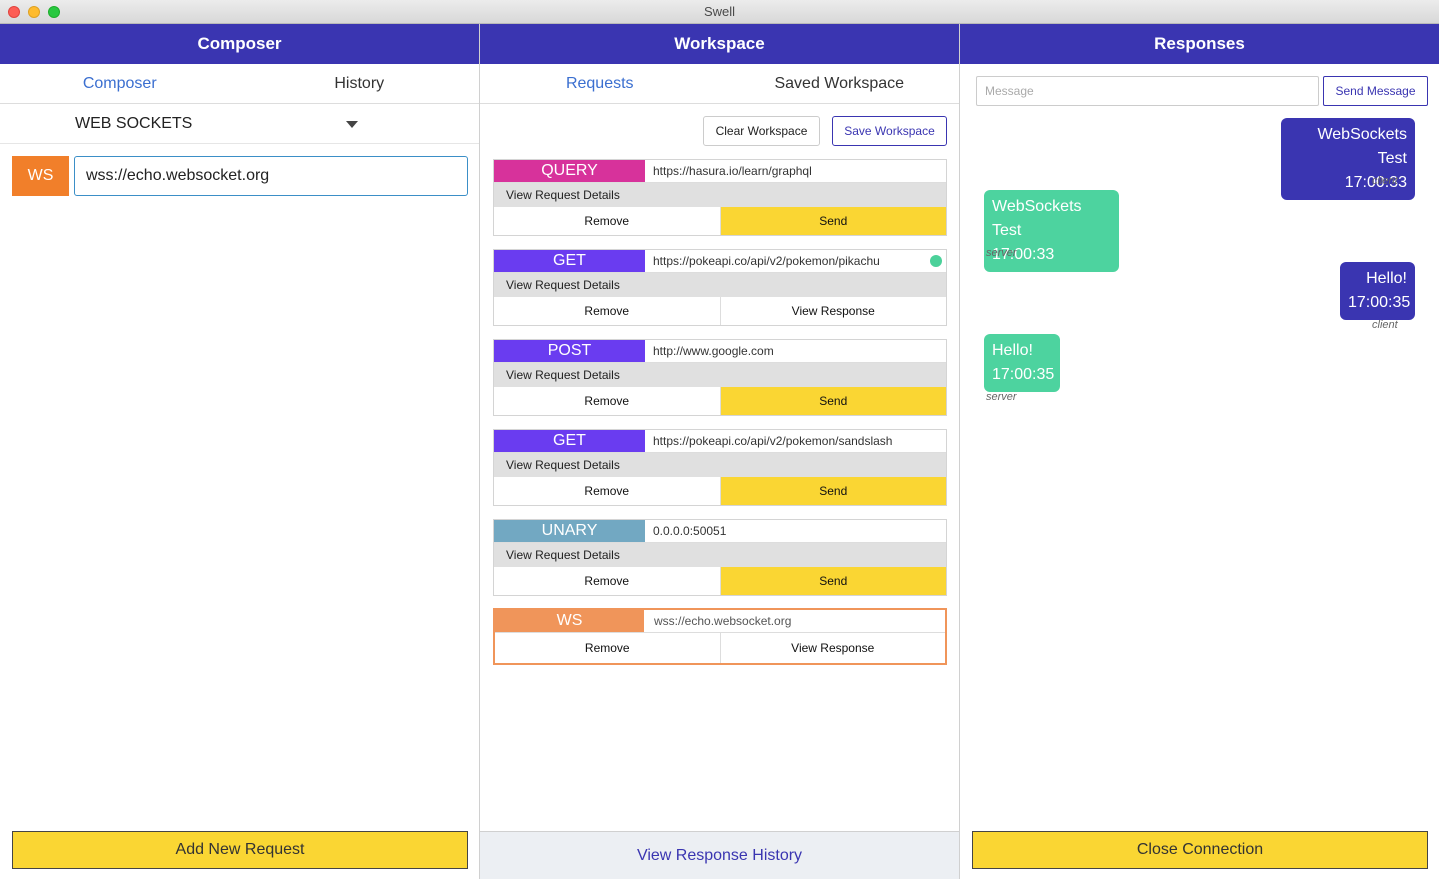  I want to click on request-url: http://www.google.com, so click(713, 351).